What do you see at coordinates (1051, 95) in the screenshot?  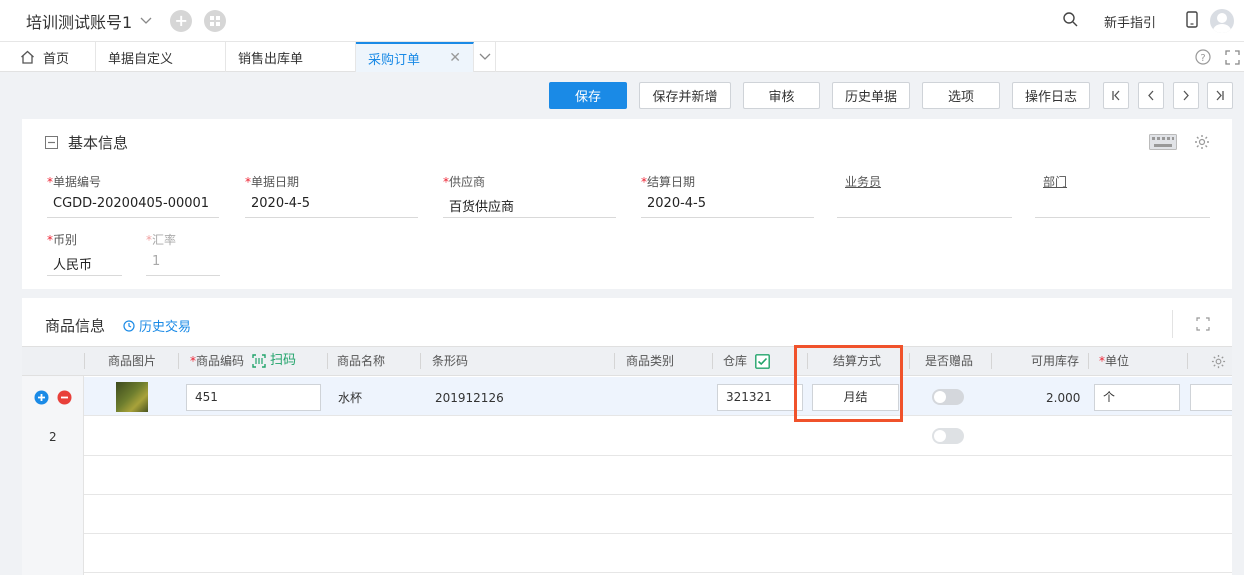 I see `operation-log-button: 操作日志` at bounding box center [1051, 95].